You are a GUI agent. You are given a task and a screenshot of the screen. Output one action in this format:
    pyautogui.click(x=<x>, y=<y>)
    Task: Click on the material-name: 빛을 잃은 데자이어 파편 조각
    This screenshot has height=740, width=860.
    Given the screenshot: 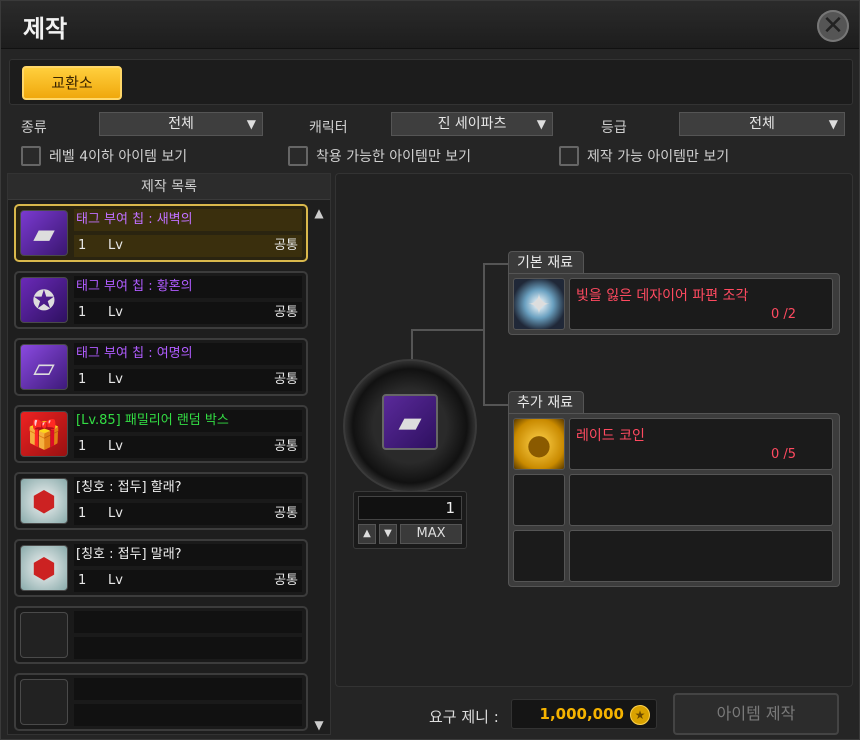 What is the action you would take?
    pyautogui.click(x=662, y=296)
    